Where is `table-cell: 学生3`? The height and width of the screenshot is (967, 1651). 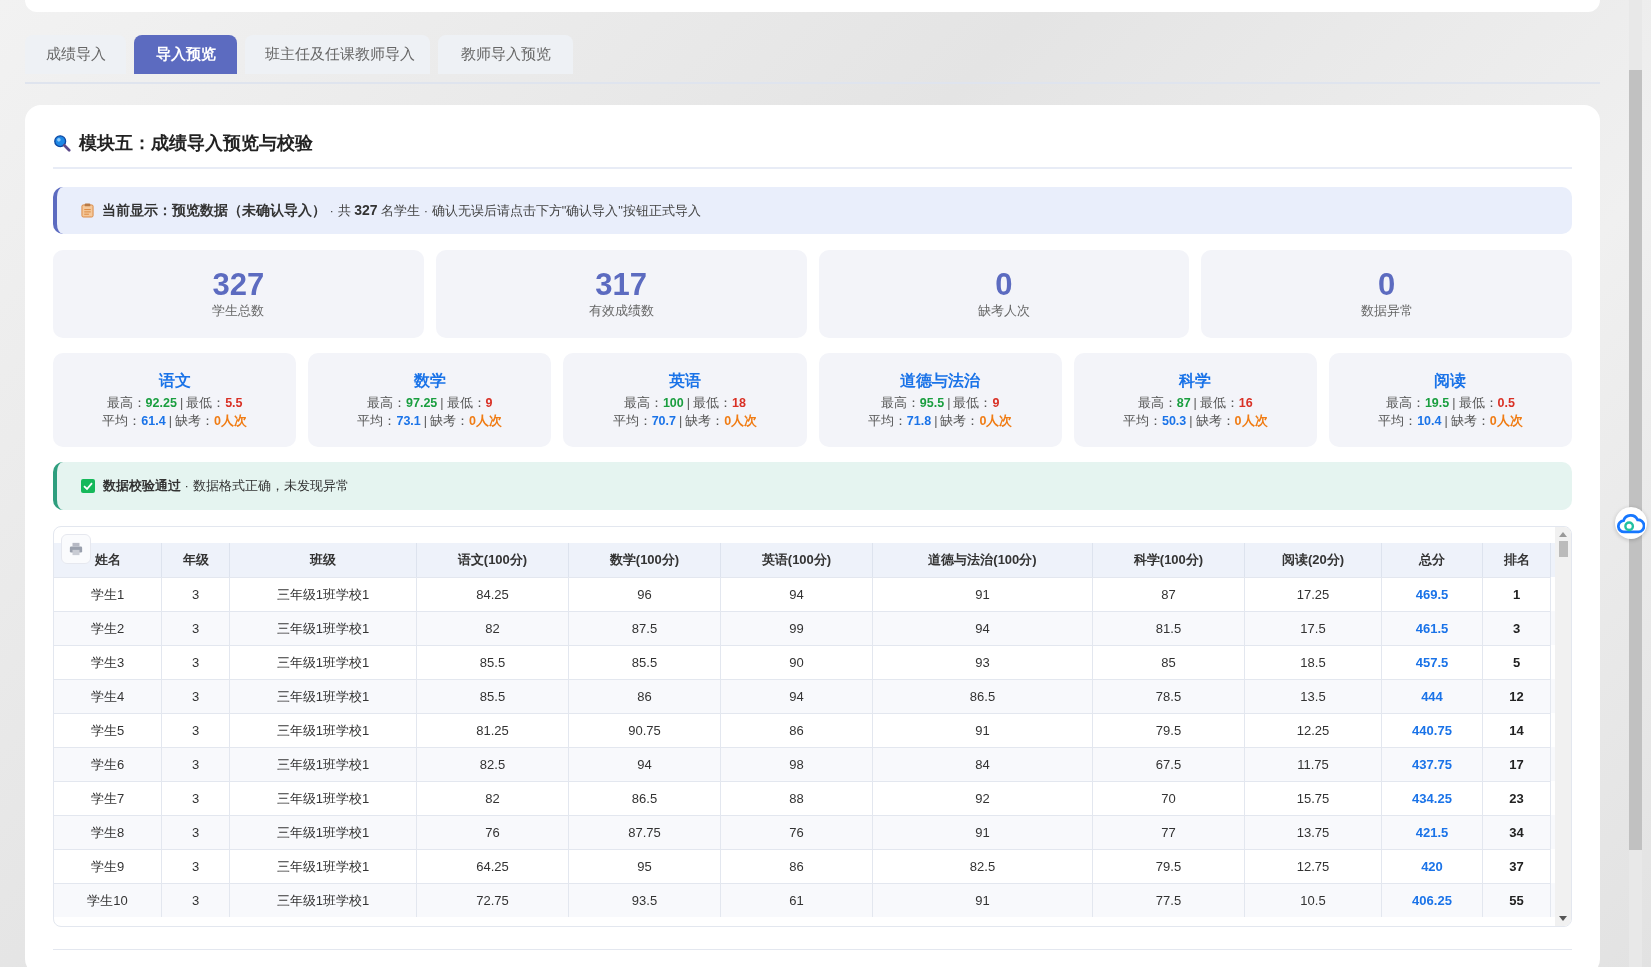
table-cell: 学生3 is located at coordinates (108, 662).